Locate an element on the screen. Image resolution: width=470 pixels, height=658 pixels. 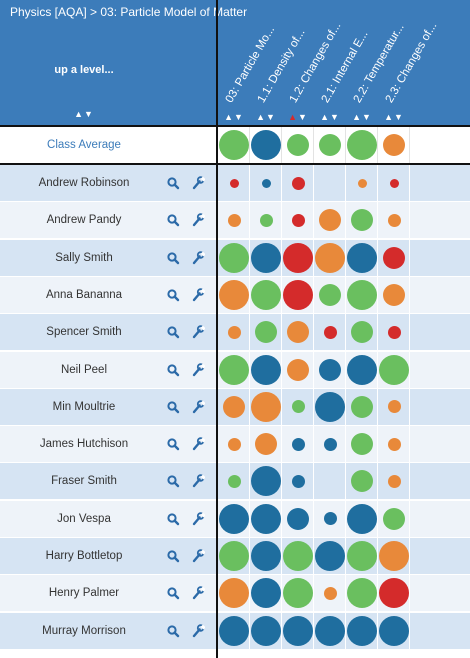
student-name: Min Moultrie is located at coordinates (84, 407).